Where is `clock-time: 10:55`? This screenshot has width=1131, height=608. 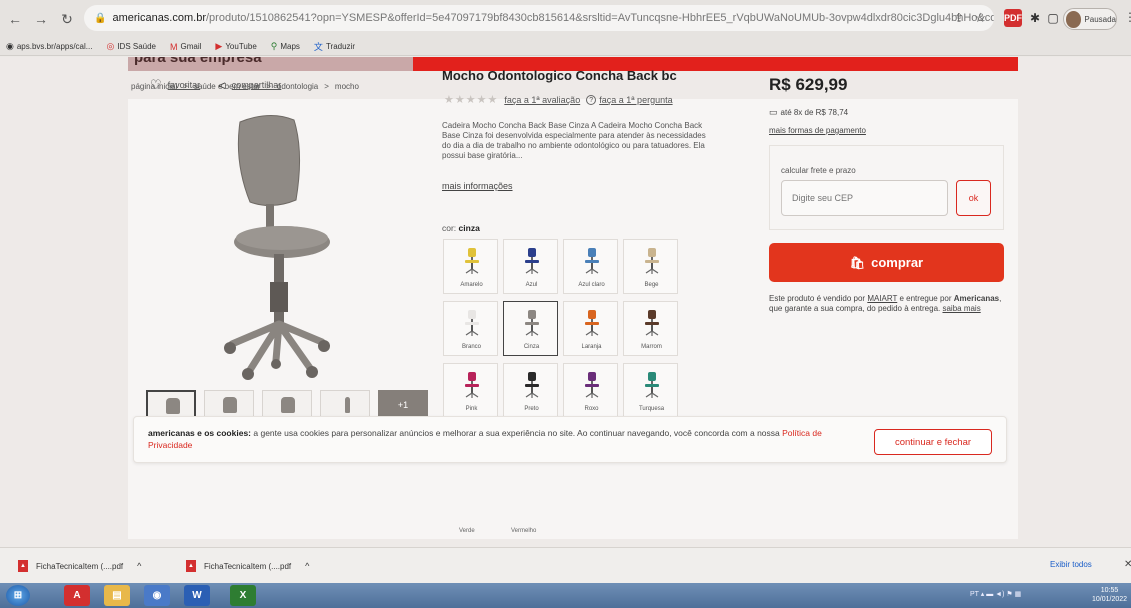
clock-time: 10:55 is located at coordinates (1109, 590).